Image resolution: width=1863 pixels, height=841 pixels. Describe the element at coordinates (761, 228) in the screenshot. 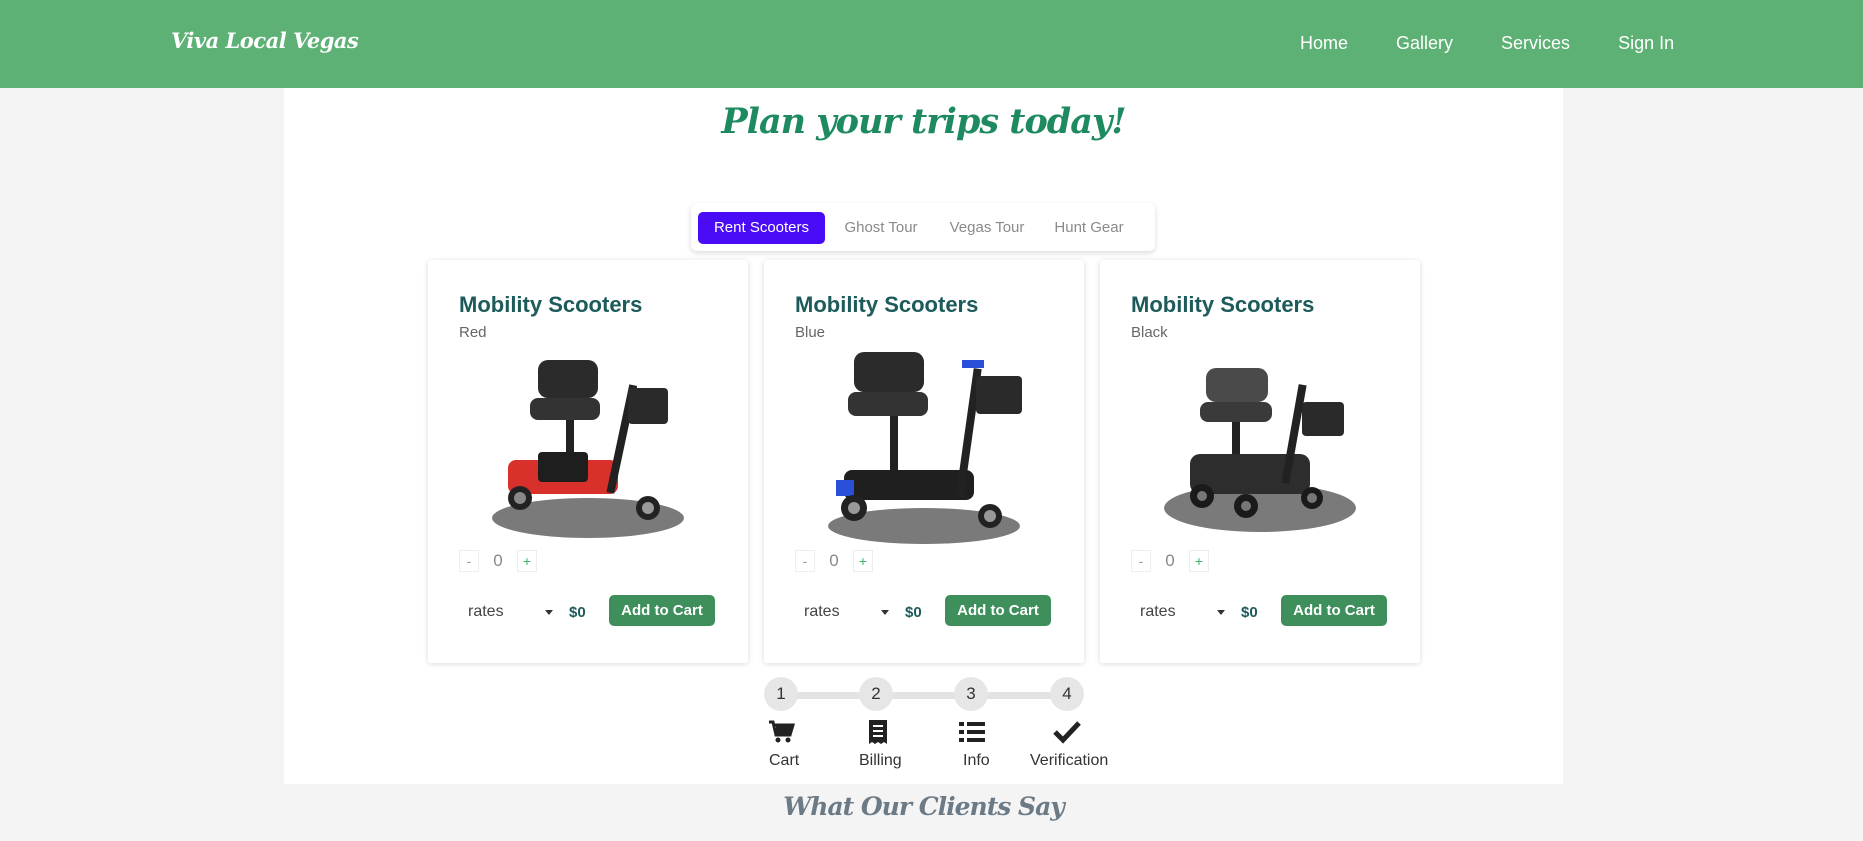

I see `tab-rent-scooters: Rent Scooters` at that location.